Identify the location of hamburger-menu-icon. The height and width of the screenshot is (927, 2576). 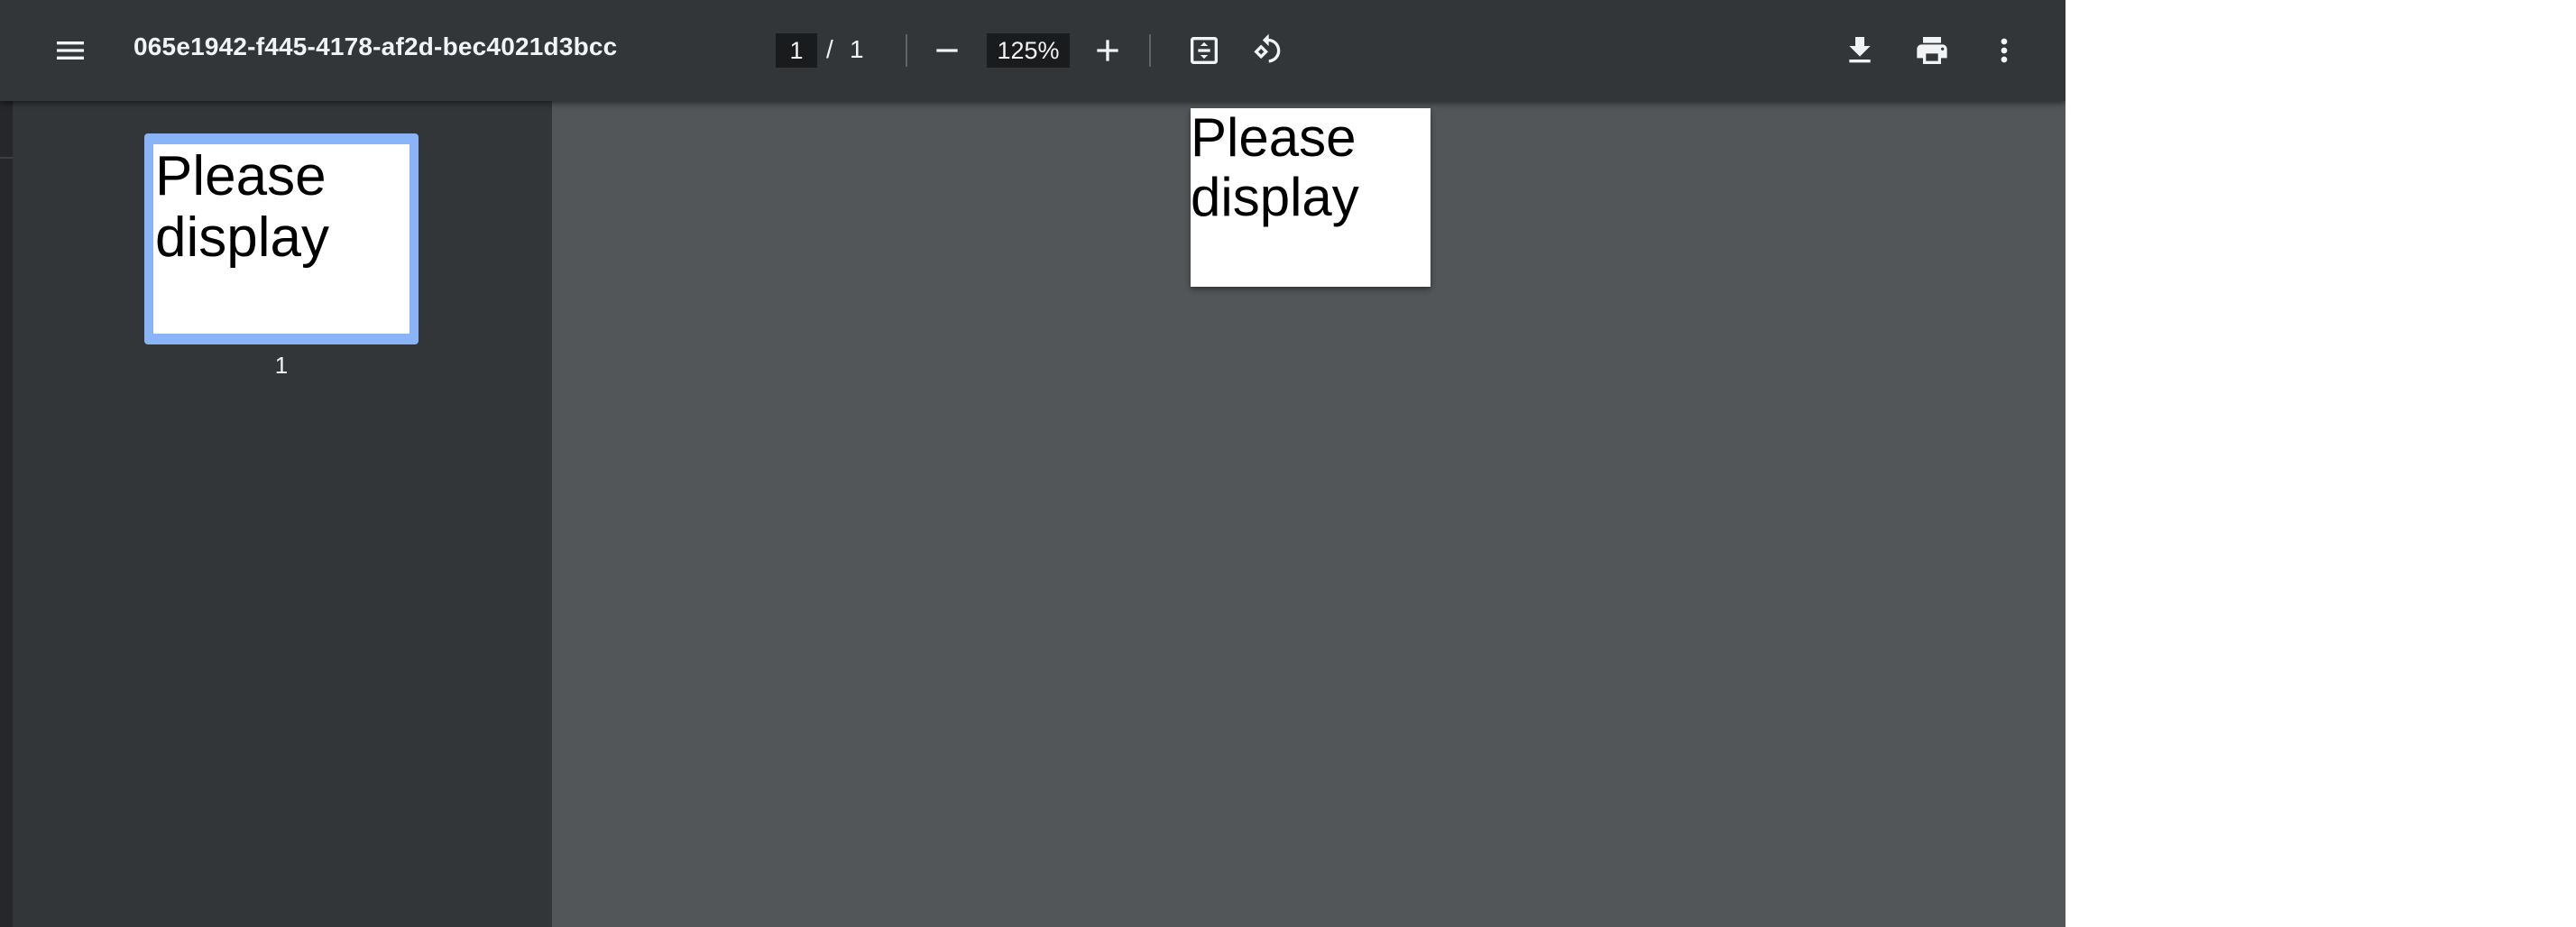
(70, 50).